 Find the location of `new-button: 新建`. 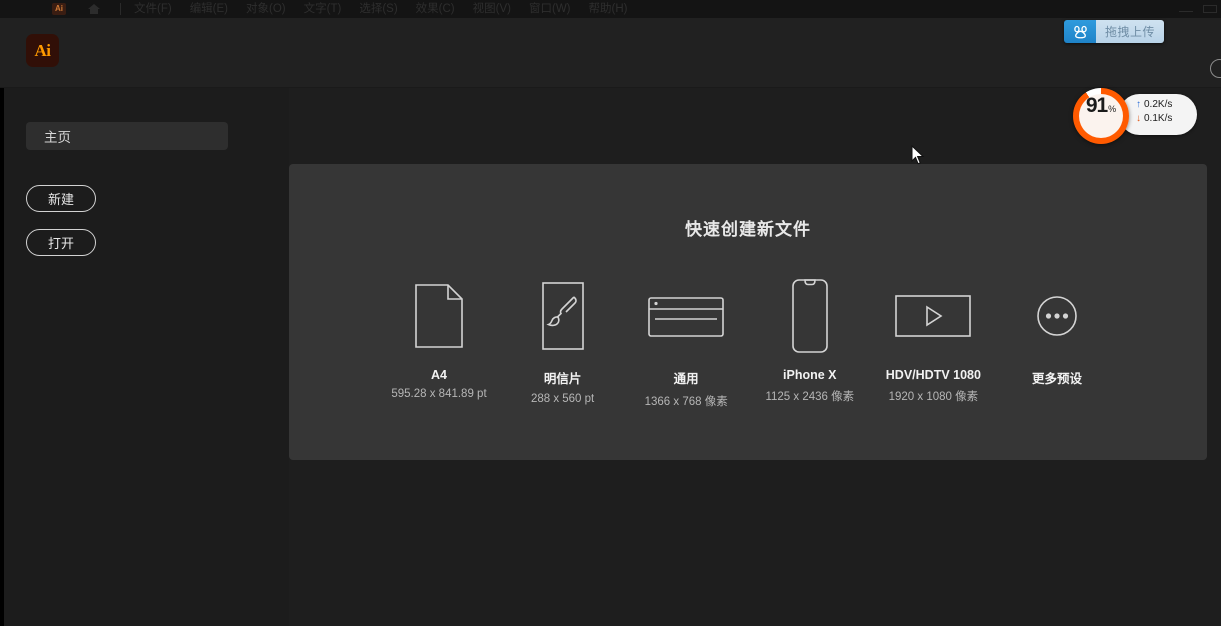

new-button: 新建 is located at coordinates (61, 198).